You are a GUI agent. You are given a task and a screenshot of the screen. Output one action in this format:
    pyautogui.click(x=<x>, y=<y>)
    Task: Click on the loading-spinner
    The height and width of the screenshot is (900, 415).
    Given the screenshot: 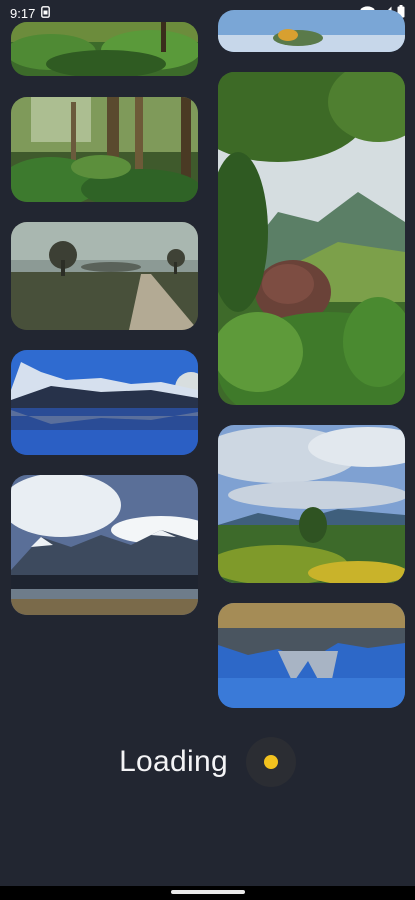 What is the action you would take?
    pyautogui.click(x=270, y=762)
    